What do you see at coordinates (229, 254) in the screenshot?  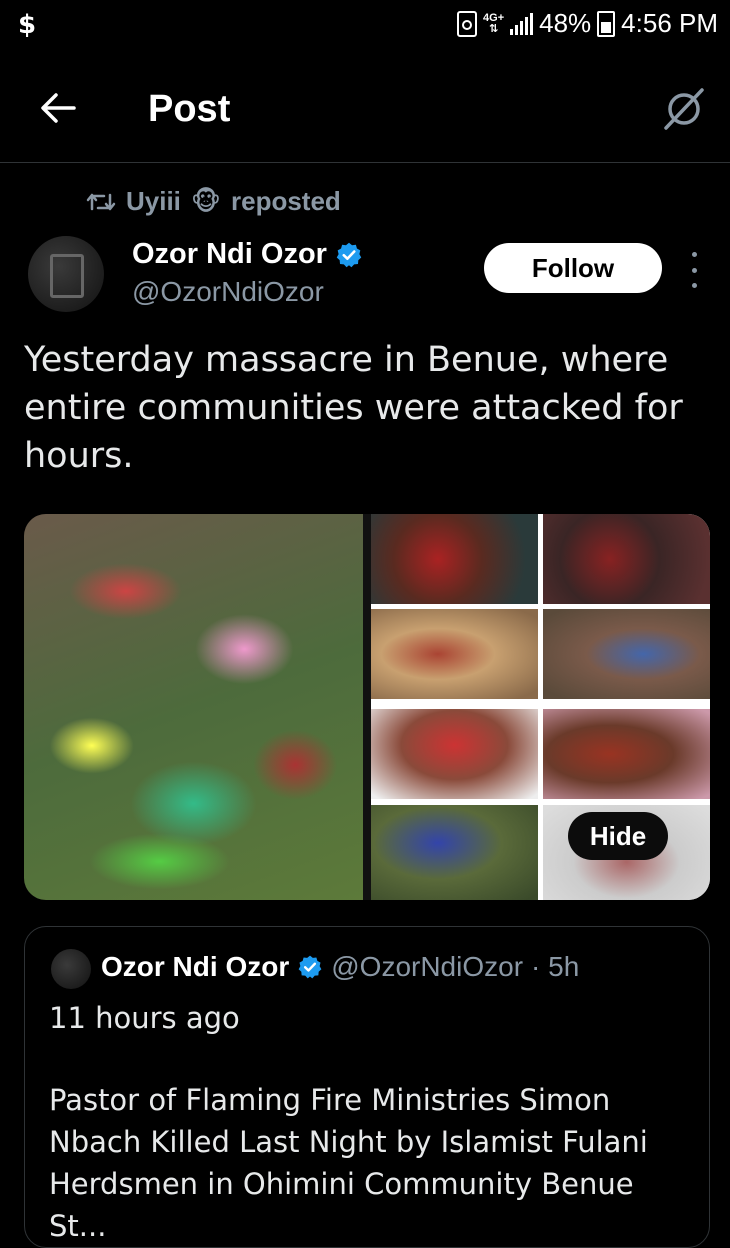 I see `author-name: Ozor Ndi Ozor` at bounding box center [229, 254].